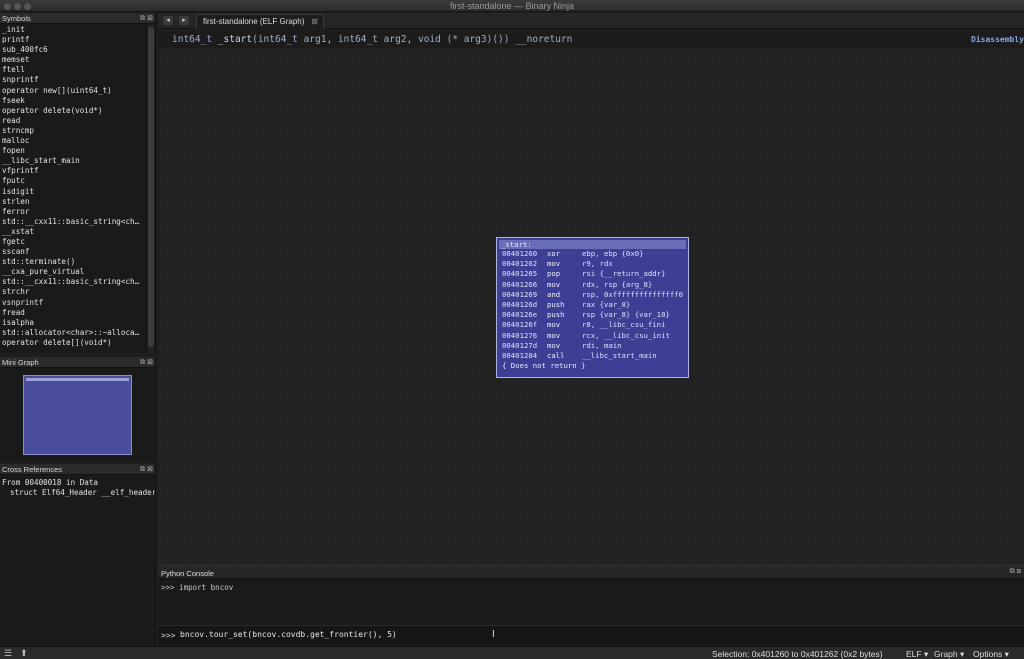 This screenshot has height=659, width=1024. Describe the element at coordinates (917, 654) in the screenshot. I see `format-menu: ELF ▾` at that location.